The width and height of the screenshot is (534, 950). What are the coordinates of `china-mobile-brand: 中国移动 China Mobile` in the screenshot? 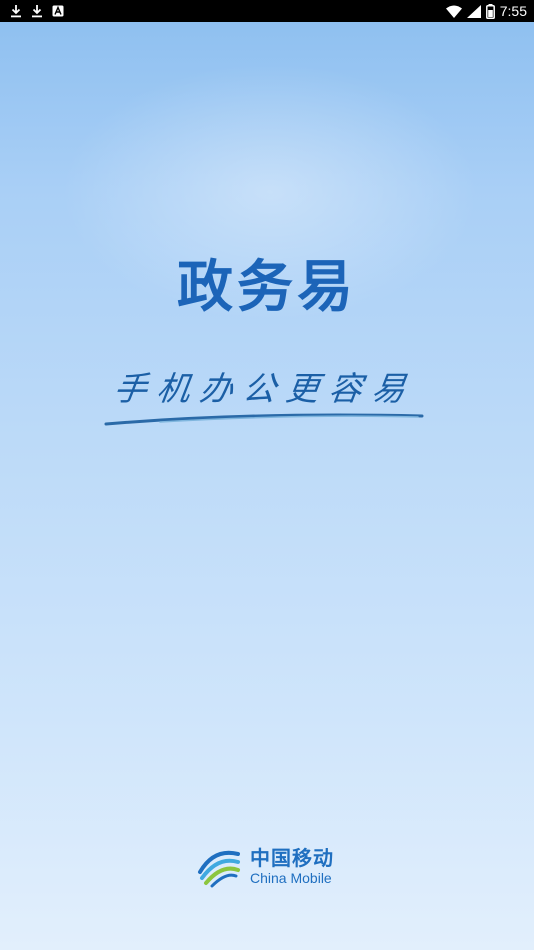 It's located at (265, 867).